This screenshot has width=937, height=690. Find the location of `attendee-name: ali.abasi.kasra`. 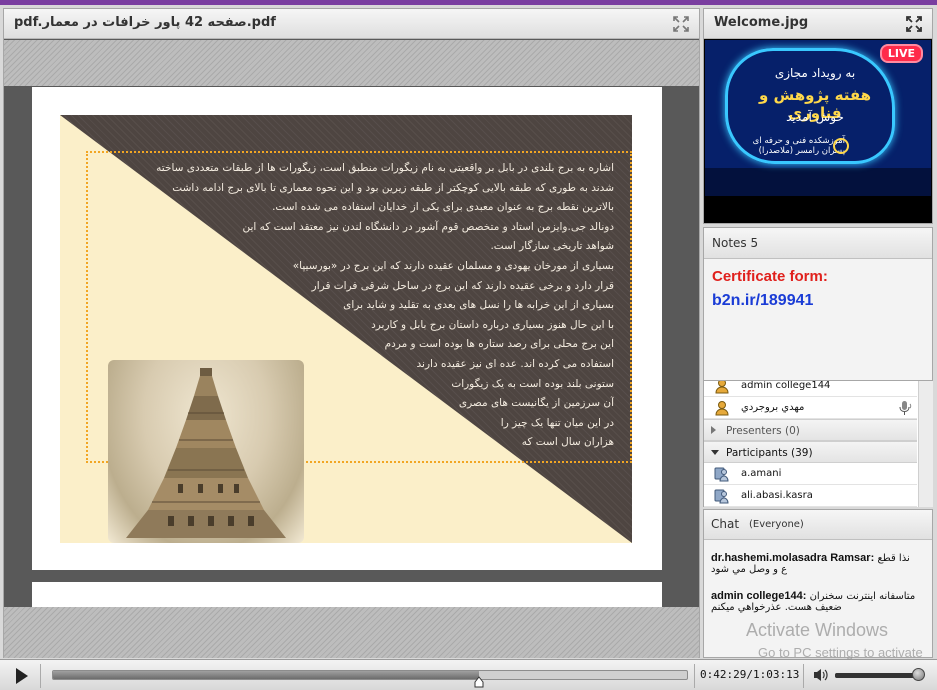

attendee-name: ali.abasi.kasra is located at coordinates (777, 495).